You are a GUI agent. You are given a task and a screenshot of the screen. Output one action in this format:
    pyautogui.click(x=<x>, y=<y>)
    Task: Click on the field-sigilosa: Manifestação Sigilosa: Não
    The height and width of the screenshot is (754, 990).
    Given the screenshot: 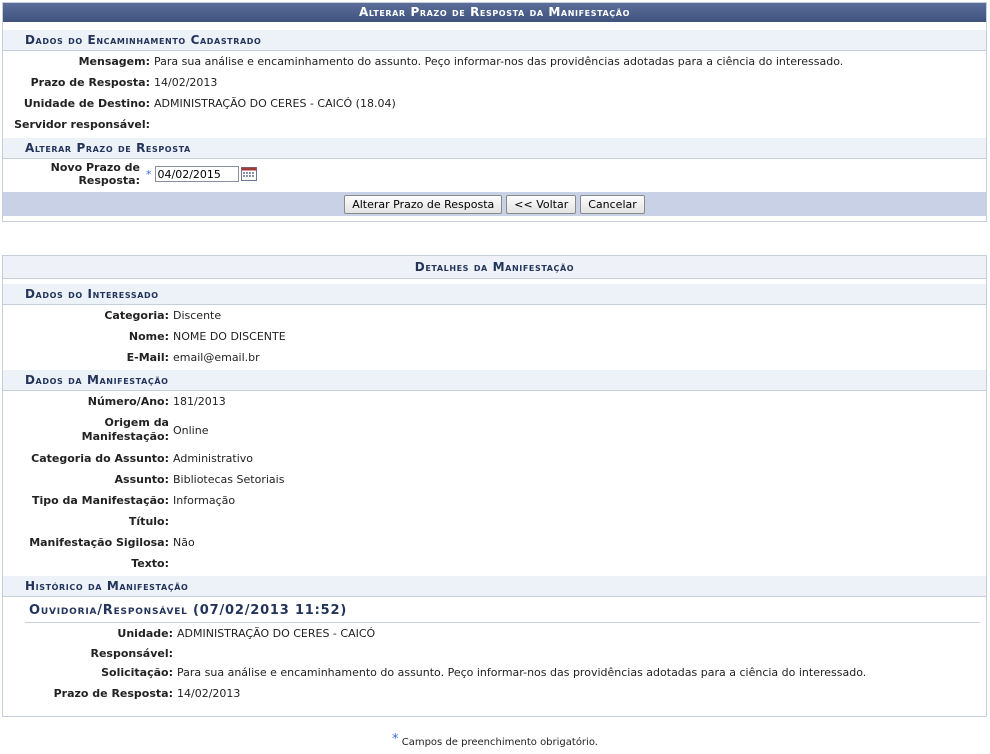 What is the action you would take?
    pyautogui.click(x=494, y=542)
    